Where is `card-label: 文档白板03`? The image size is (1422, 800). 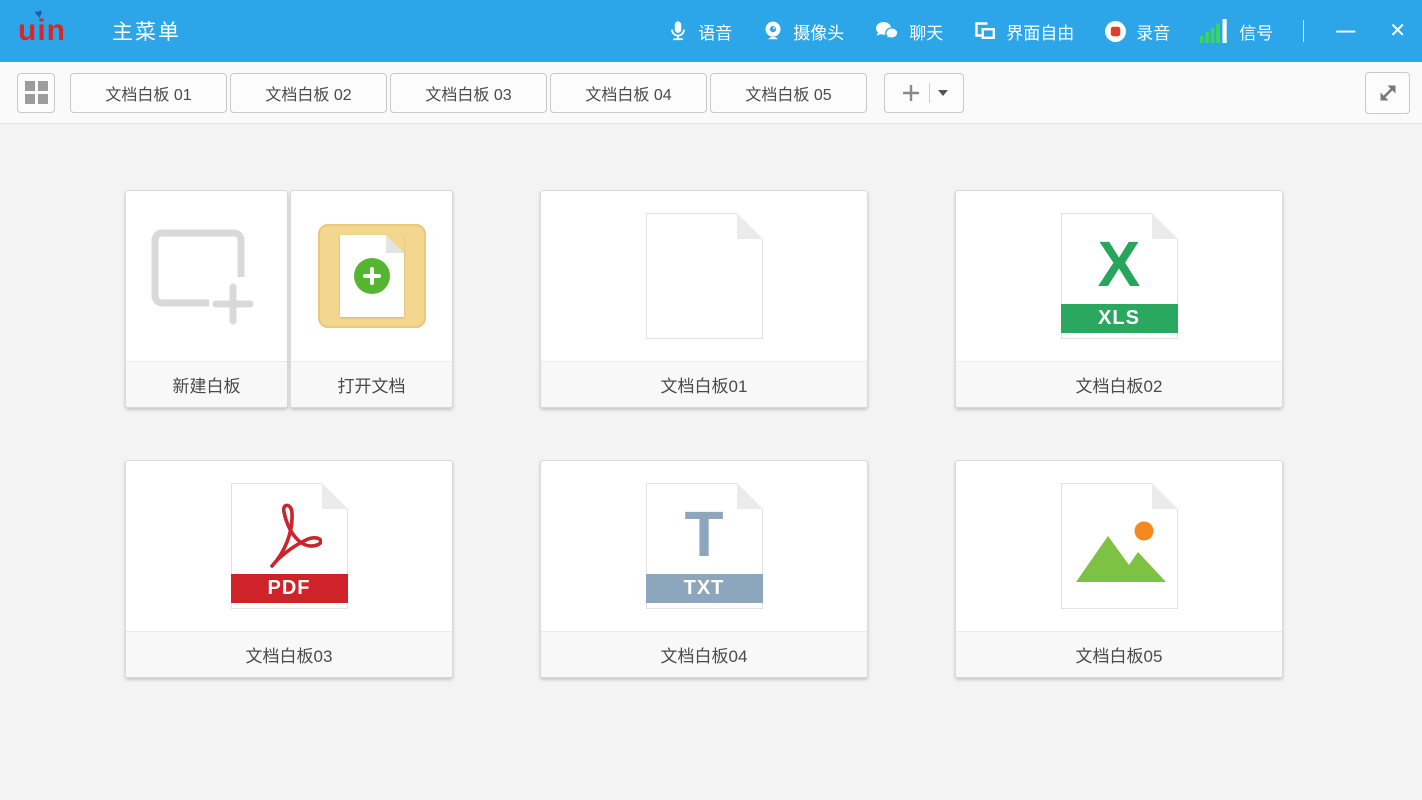 card-label: 文档白板03 is located at coordinates (289, 654).